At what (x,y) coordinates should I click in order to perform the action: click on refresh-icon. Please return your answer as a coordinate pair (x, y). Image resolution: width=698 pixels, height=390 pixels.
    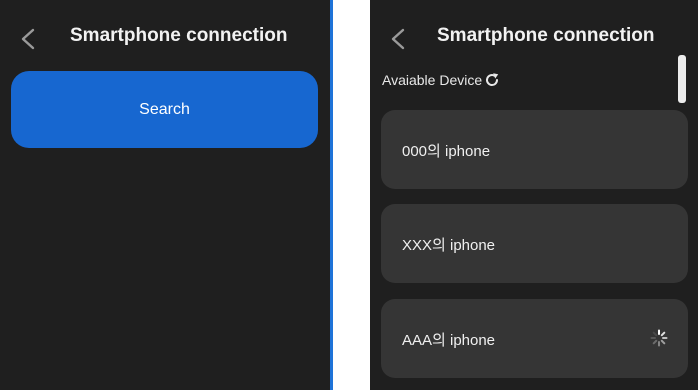
    Looking at the image, I should click on (492, 80).